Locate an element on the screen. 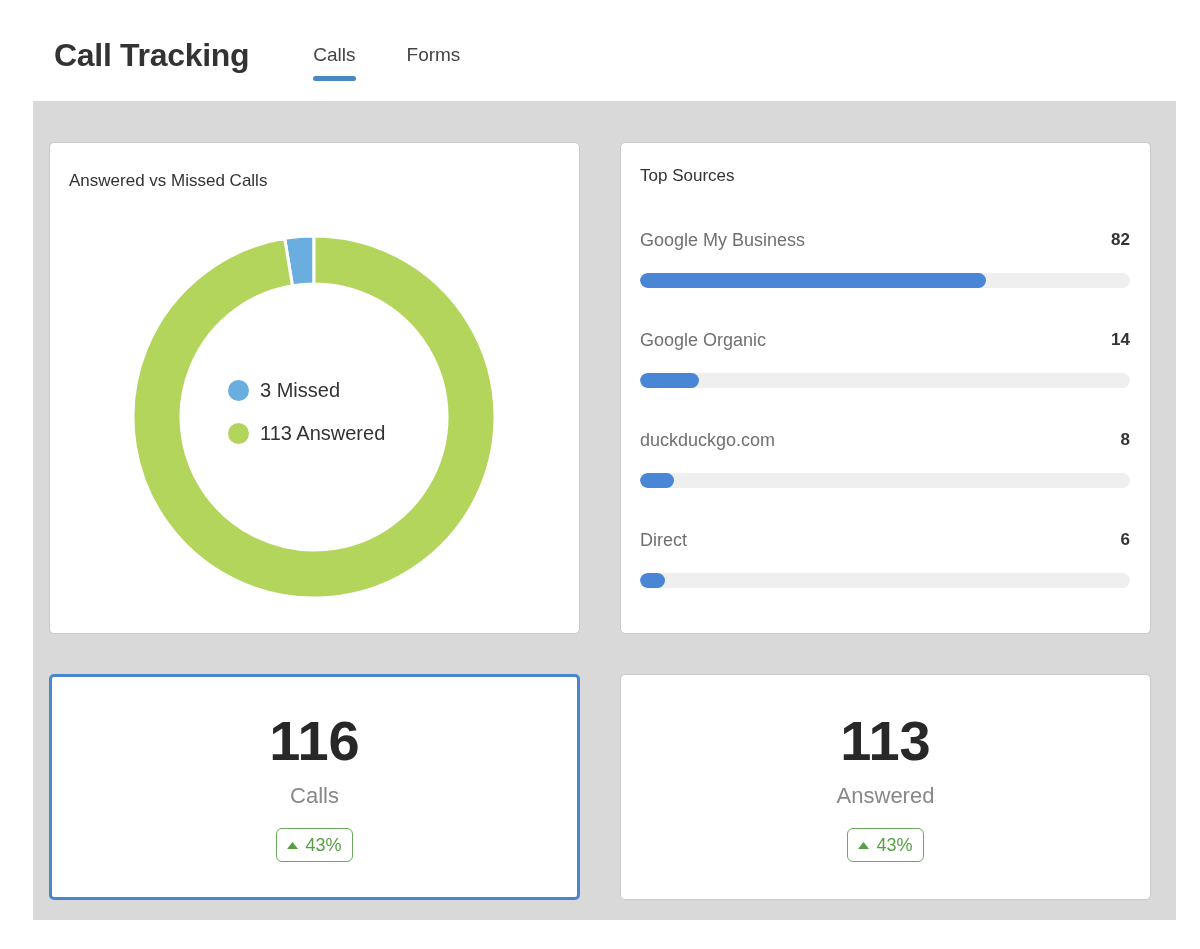 The image size is (1200, 949). stat-card: 116 Calls 43% is located at coordinates (314, 787).